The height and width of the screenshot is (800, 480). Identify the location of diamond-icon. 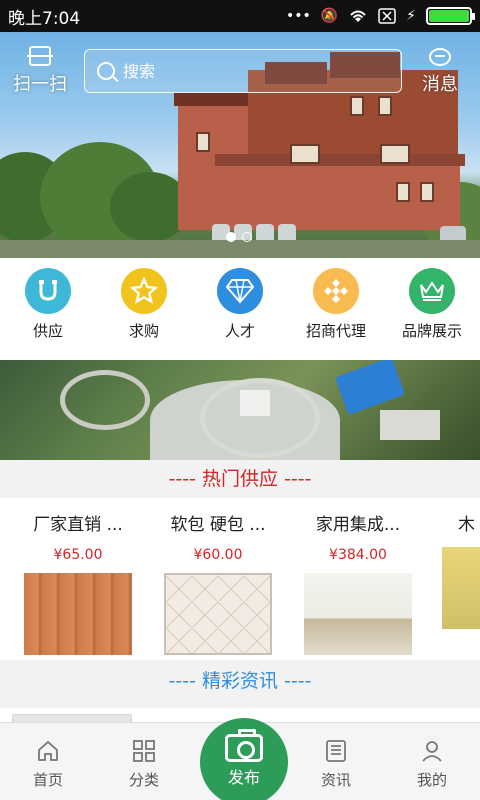
(240, 291).